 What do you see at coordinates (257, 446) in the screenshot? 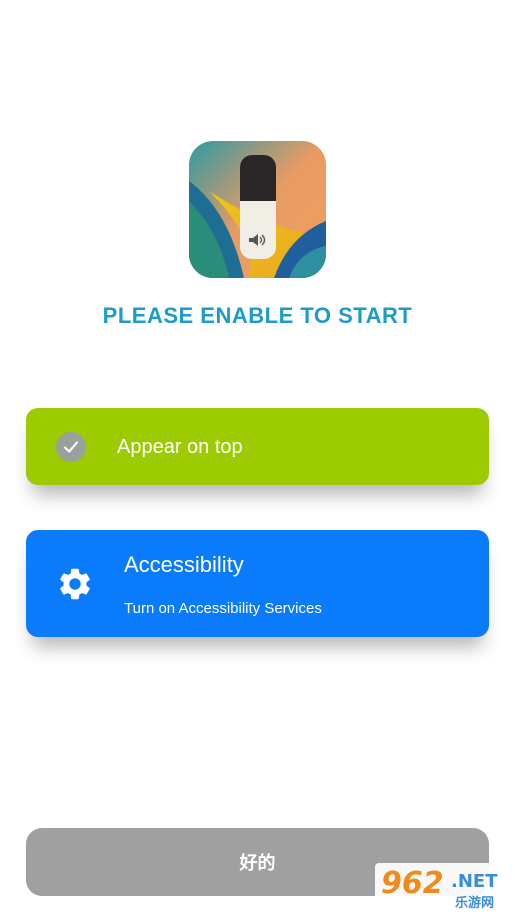
I see `appear-on-top-card` at bounding box center [257, 446].